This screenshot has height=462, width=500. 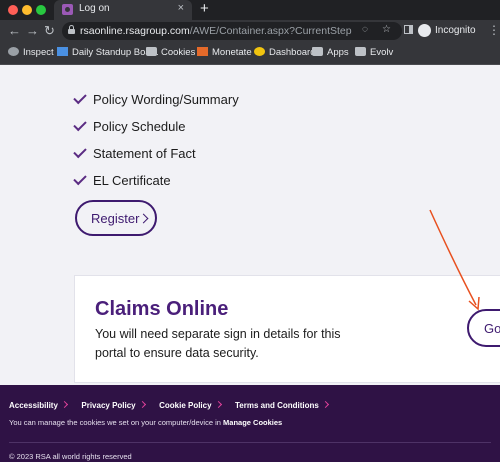 What do you see at coordinates (27, 10) in the screenshot?
I see `minimize-window-button` at bounding box center [27, 10].